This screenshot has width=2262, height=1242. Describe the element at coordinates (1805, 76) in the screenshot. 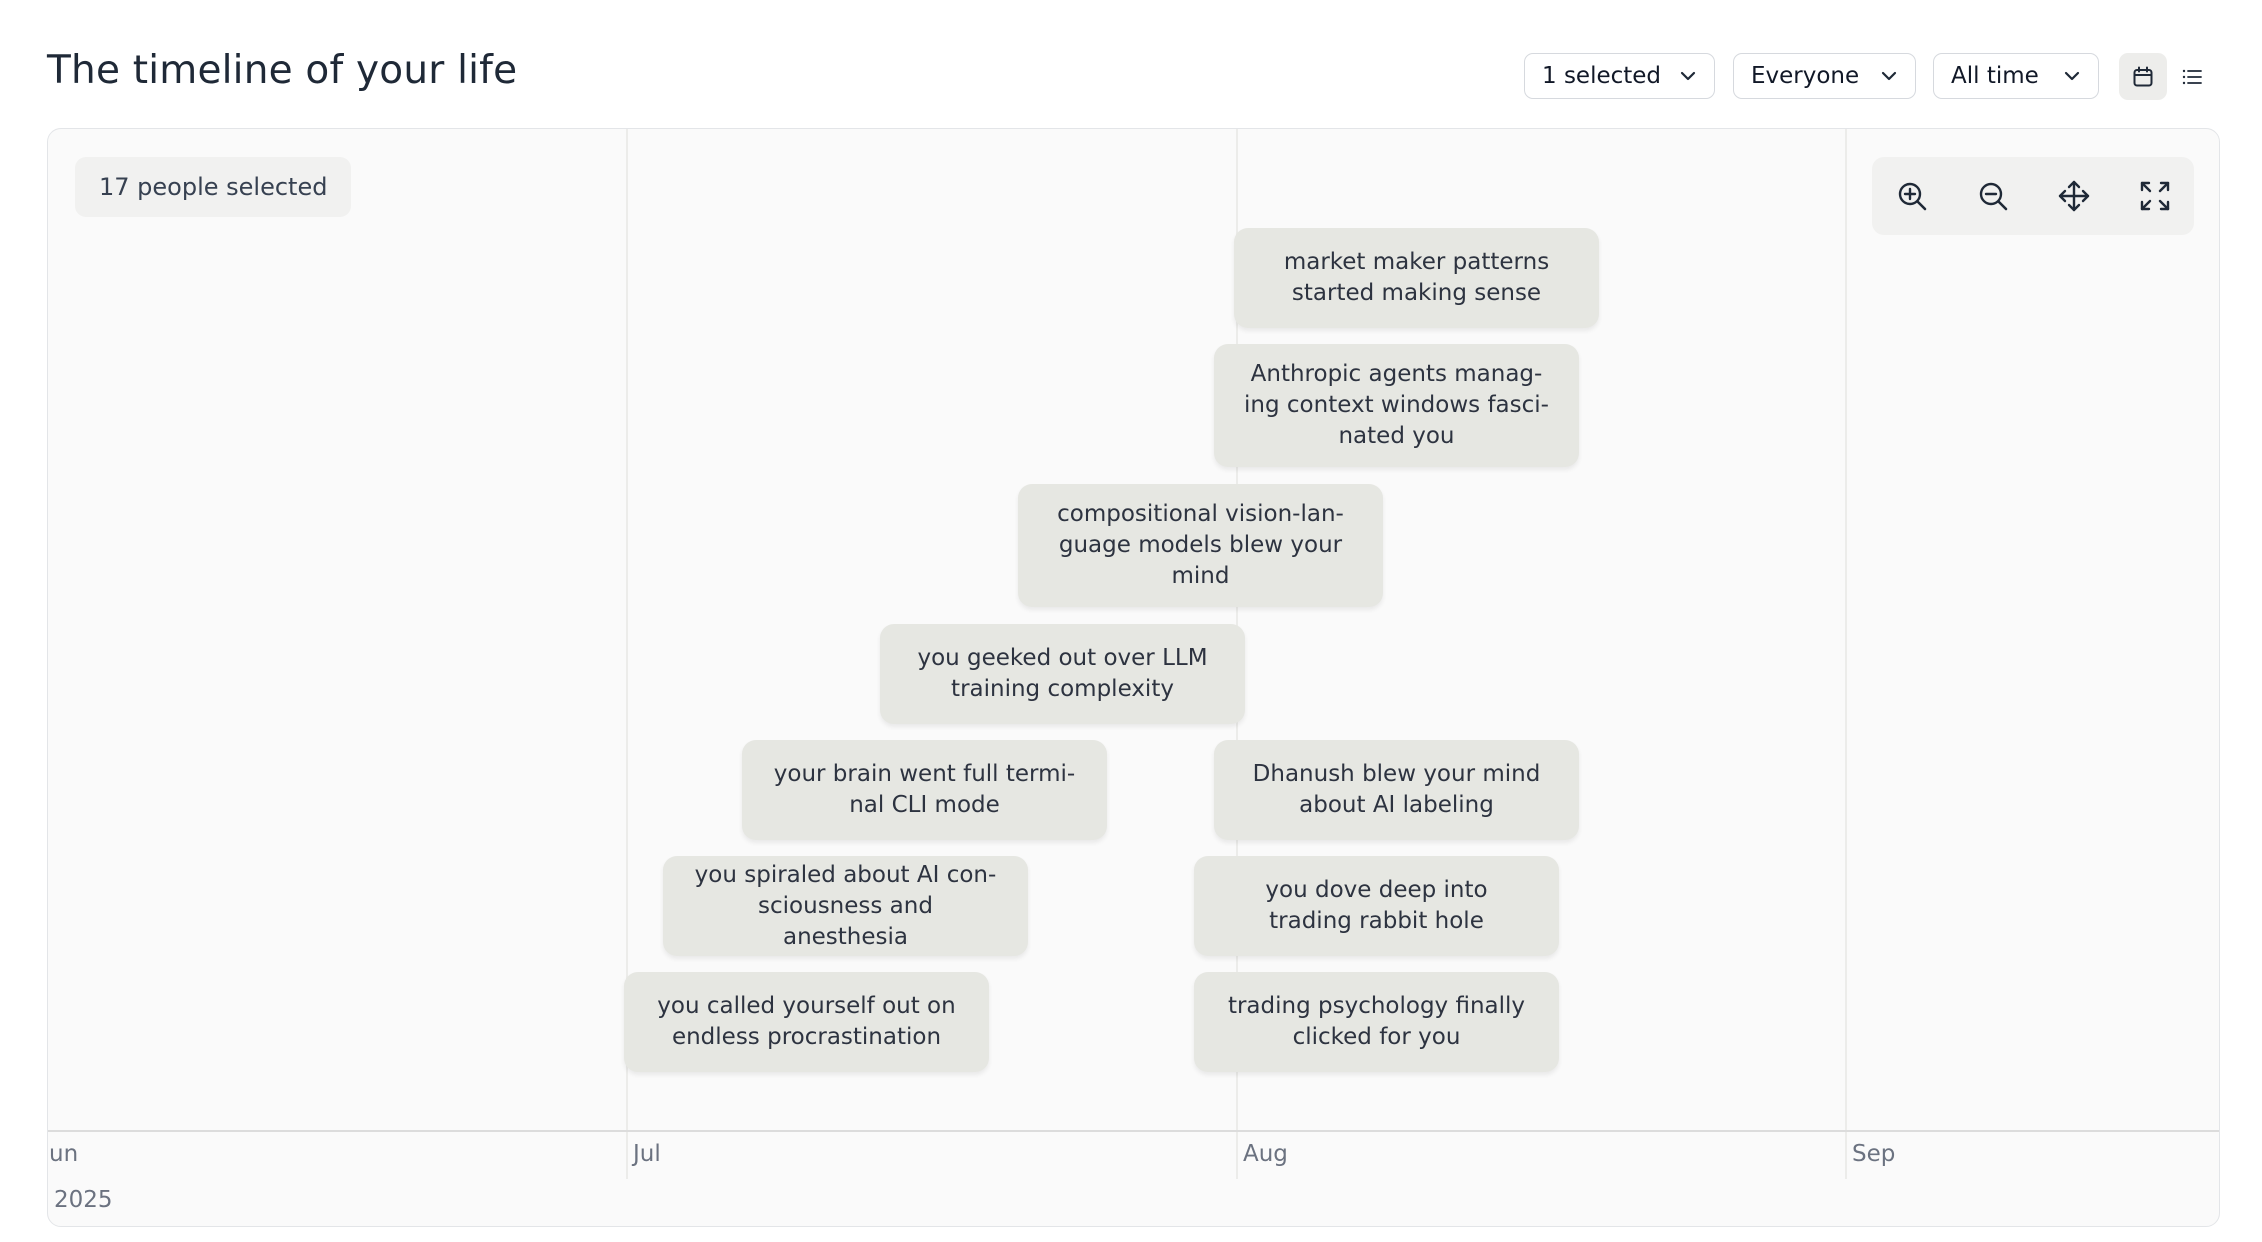

I see `audience-dropdown-label: Everyone` at that location.